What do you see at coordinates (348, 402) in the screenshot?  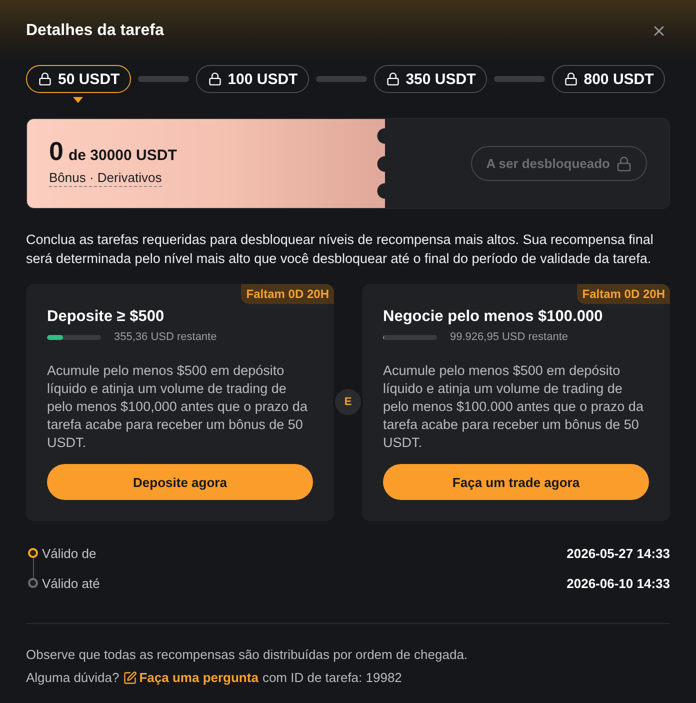 I see `and-connector: E` at bounding box center [348, 402].